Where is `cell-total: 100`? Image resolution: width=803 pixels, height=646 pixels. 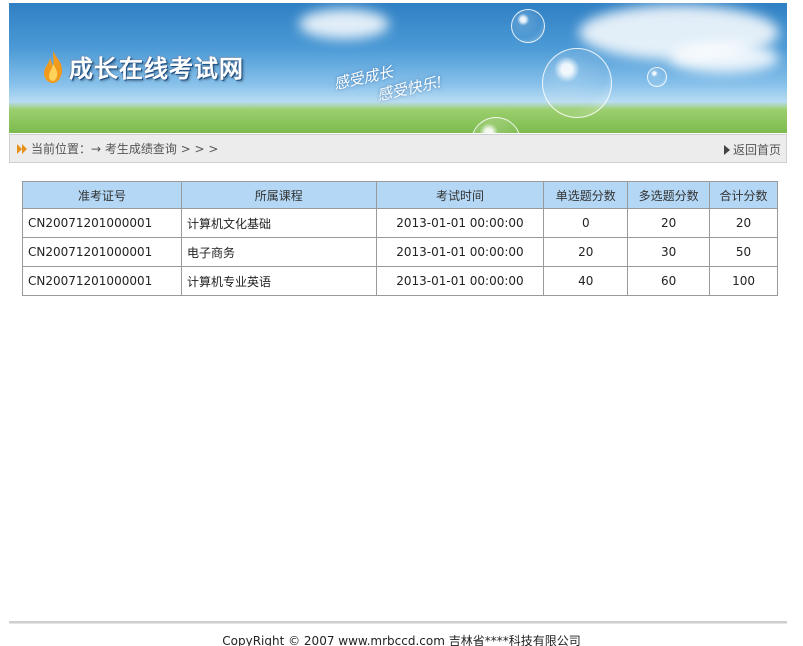 cell-total: 100 is located at coordinates (743, 281).